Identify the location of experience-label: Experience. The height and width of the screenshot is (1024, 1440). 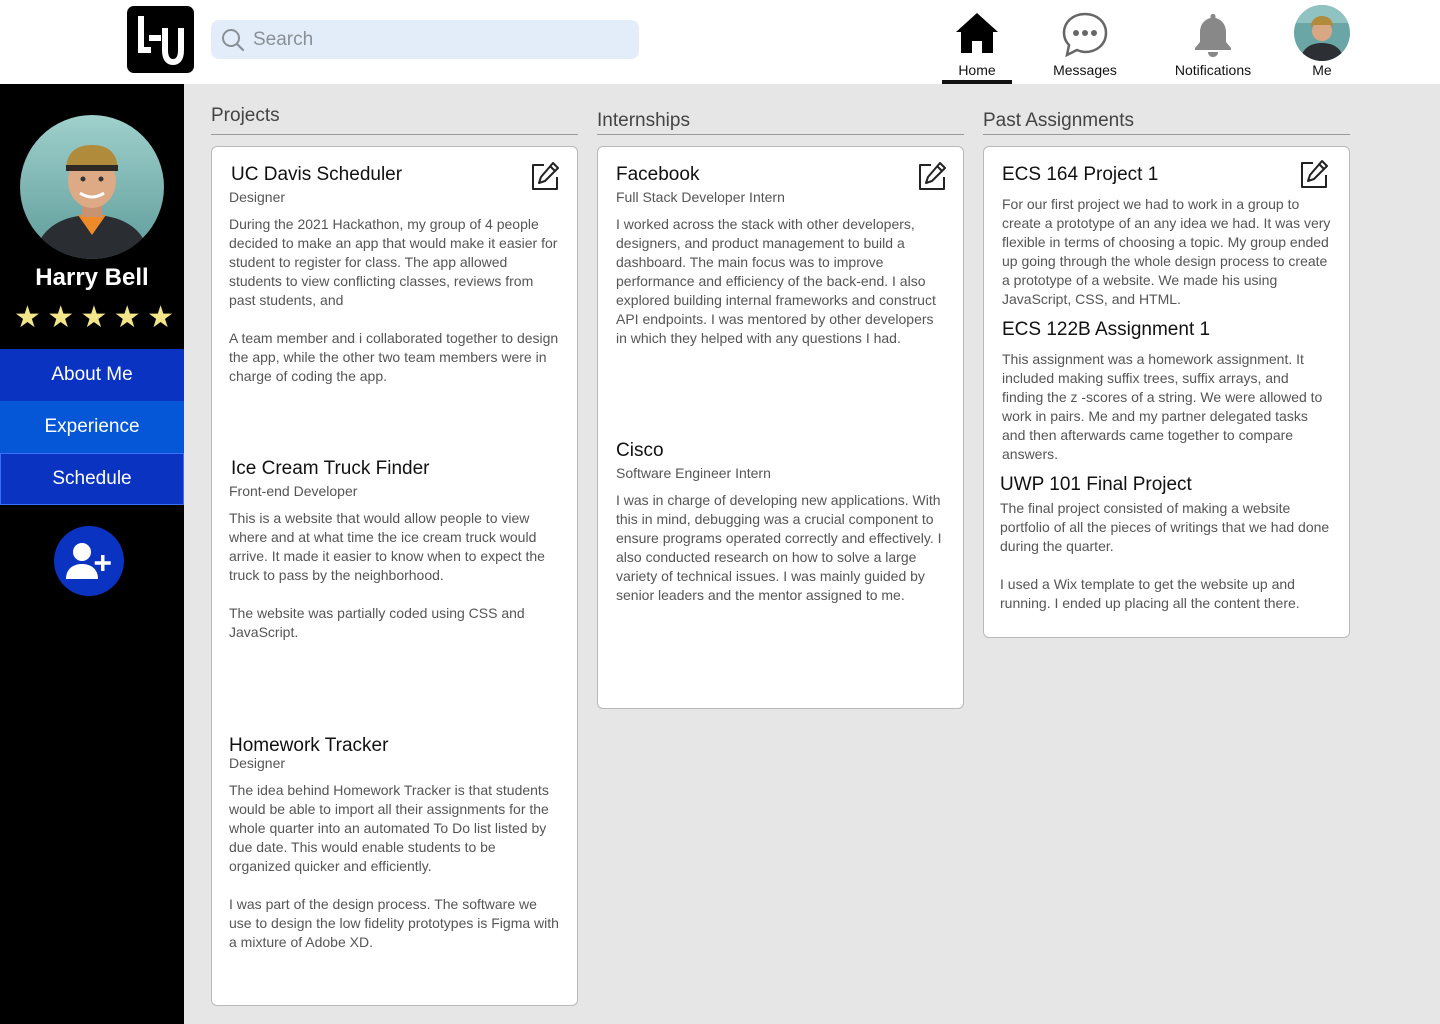
(92, 426).